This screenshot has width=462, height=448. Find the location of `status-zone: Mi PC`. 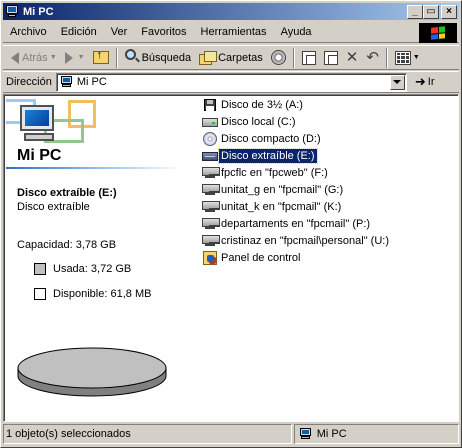

status-zone: Mi PC is located at coordinates (376, 434).